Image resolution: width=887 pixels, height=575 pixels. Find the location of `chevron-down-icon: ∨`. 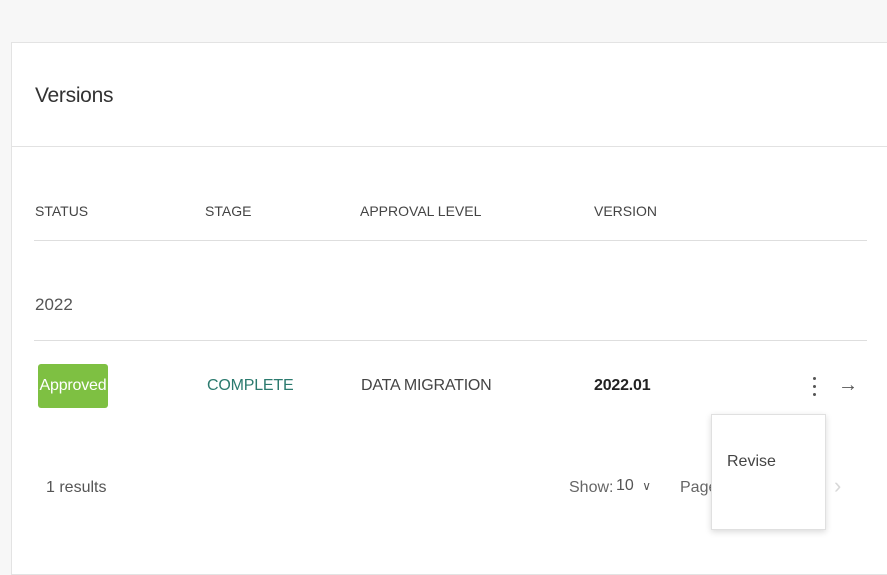

chevron-down-icon: ∨ is located at coordinates (647, 485).